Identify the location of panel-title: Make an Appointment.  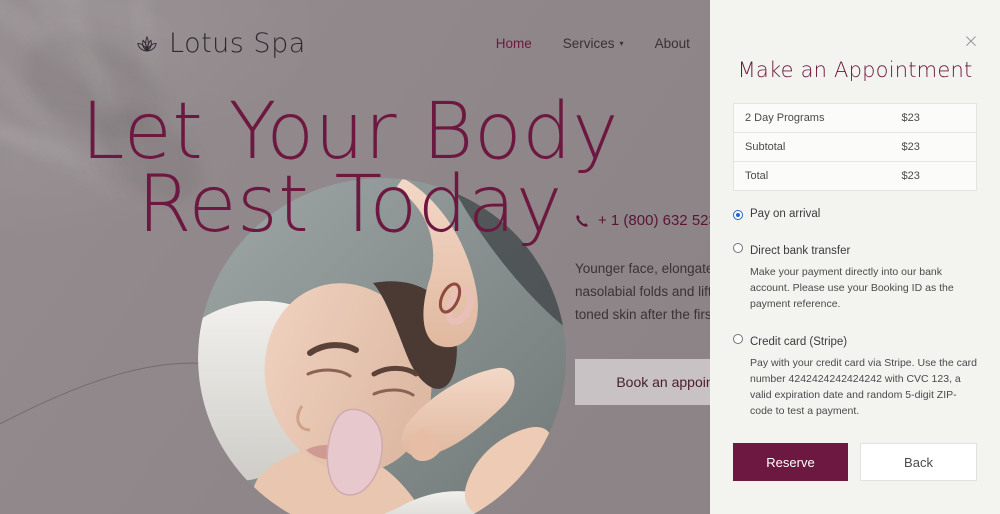
(855, 70).